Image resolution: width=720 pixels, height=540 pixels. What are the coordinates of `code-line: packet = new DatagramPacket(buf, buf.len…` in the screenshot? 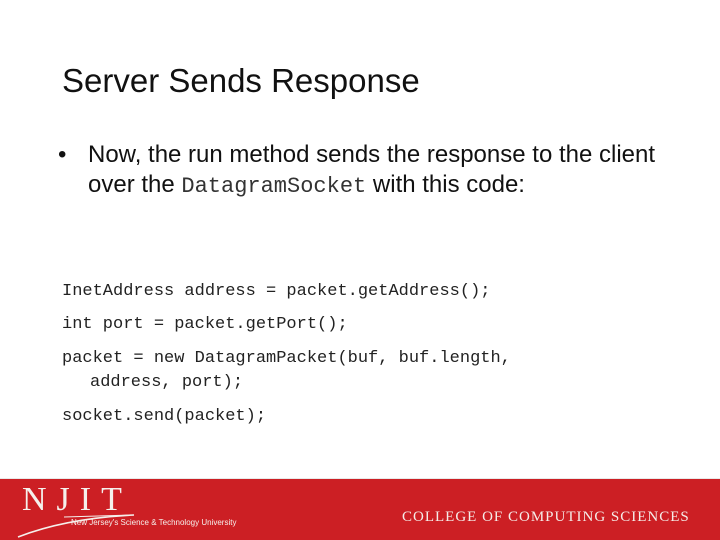 It's located at (286, 358).